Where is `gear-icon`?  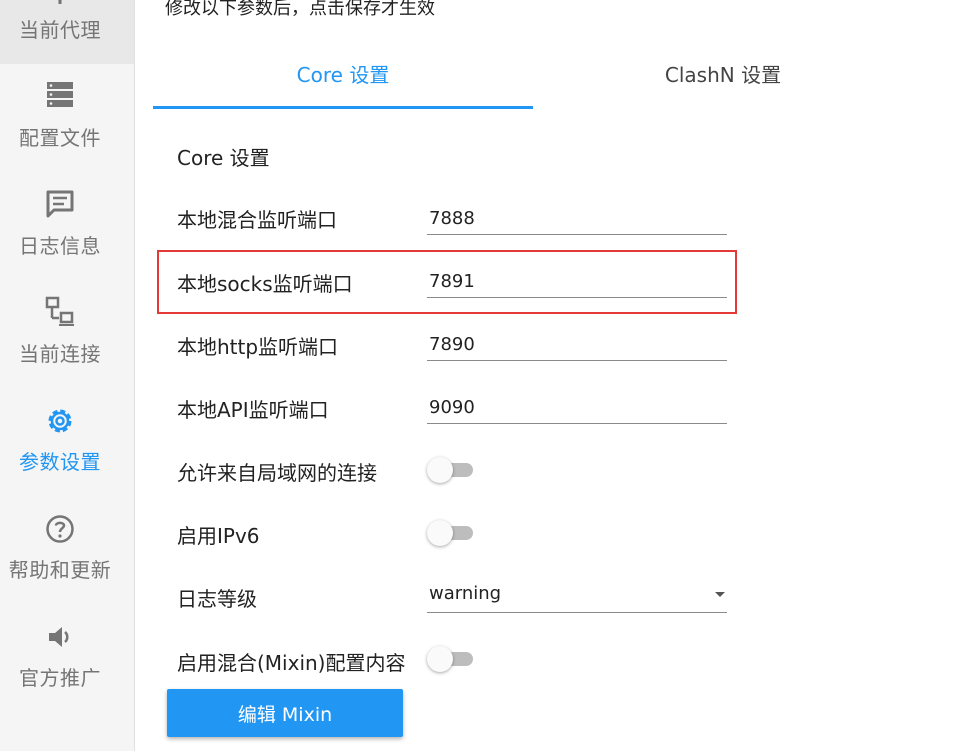
gear-icon is located at coordinates (60, 421).